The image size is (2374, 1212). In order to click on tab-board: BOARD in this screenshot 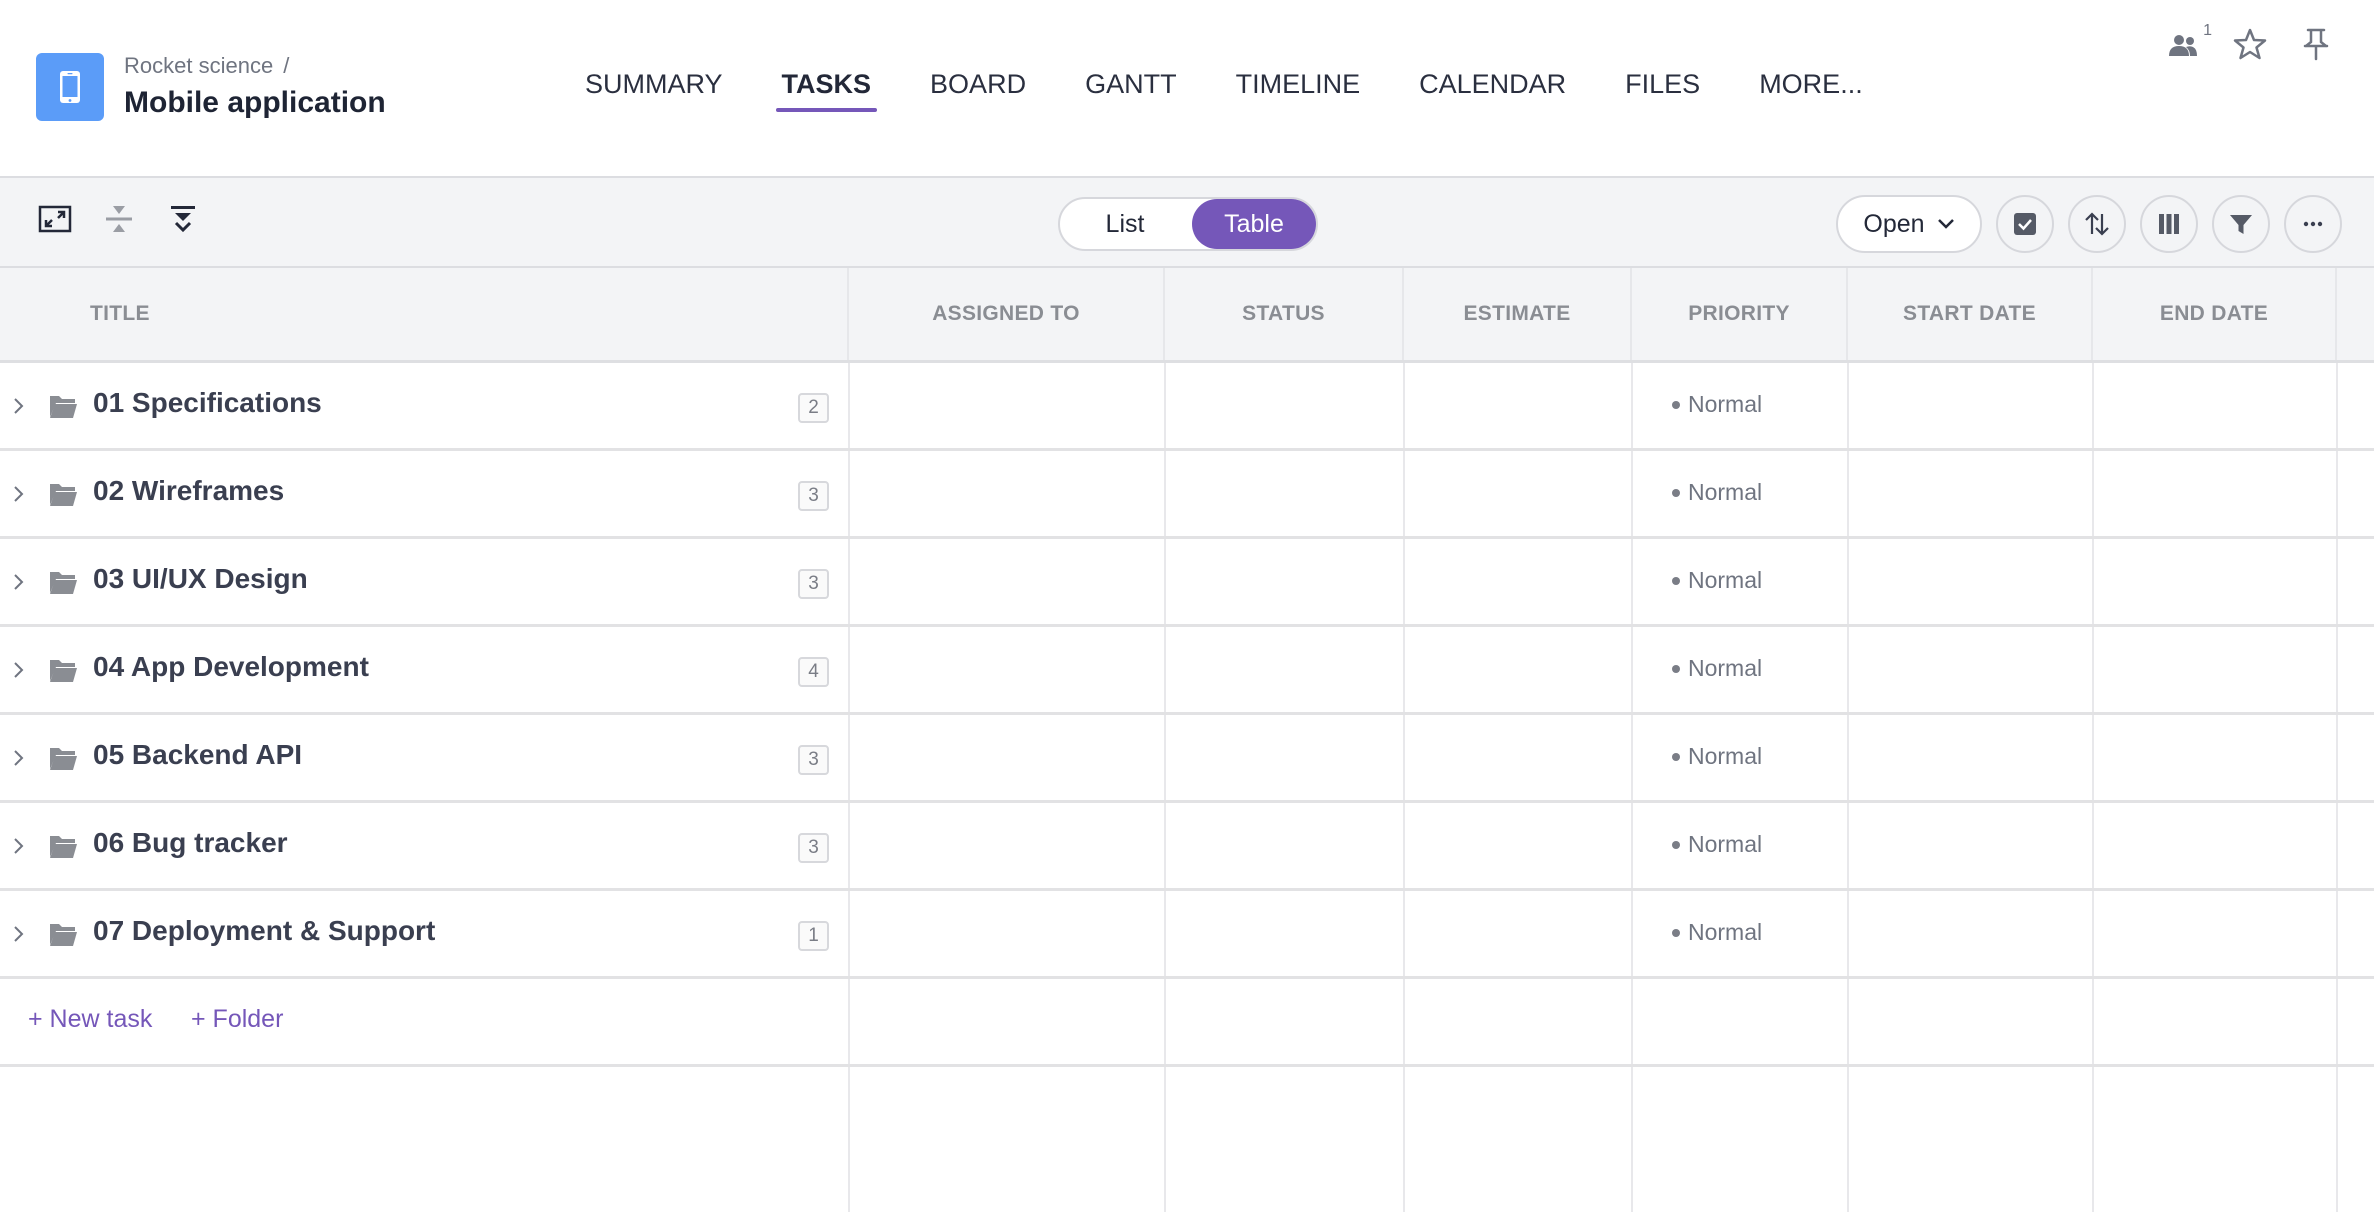, I will do `click(978, 86)`.